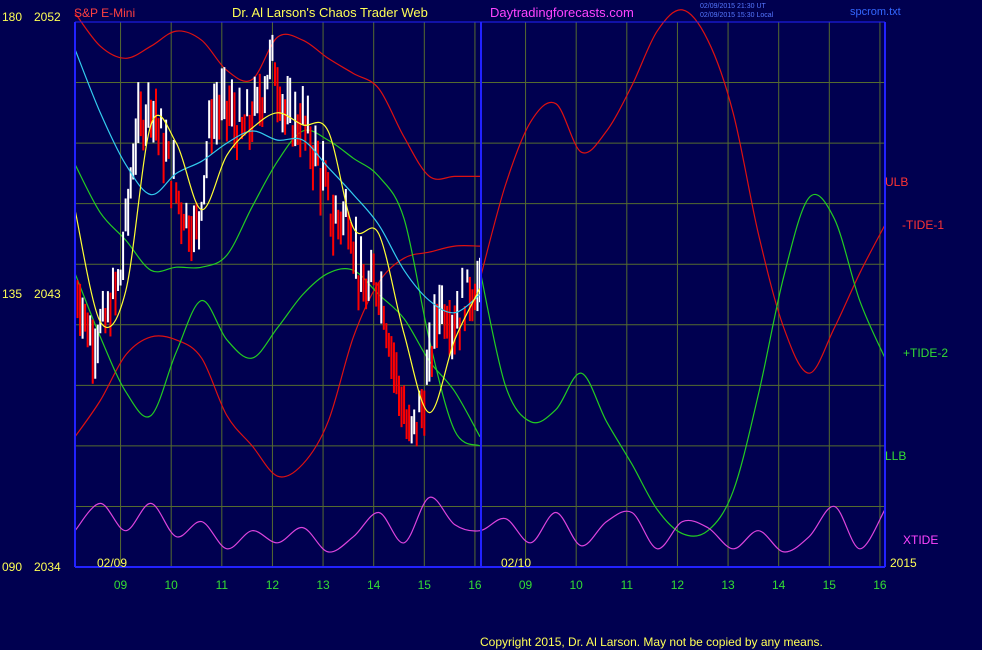 The width and height of the screenshot is (982, 650). Describe the element at coordinates (12, 294) in the screenshot. I see `y-left-mid: 135` at that location.